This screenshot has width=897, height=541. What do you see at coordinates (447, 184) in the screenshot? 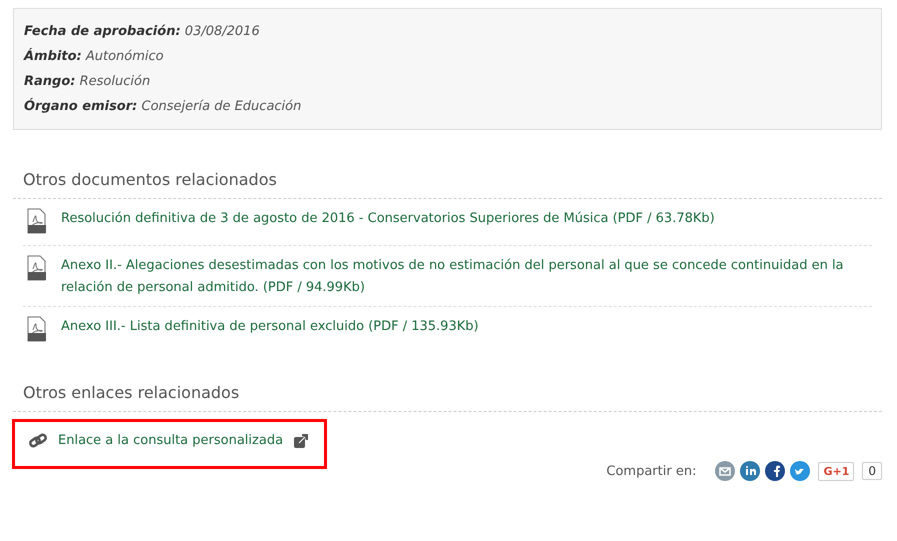
I see `section-heading: Otros documentos relacionados` at bounding box center [447, 184].